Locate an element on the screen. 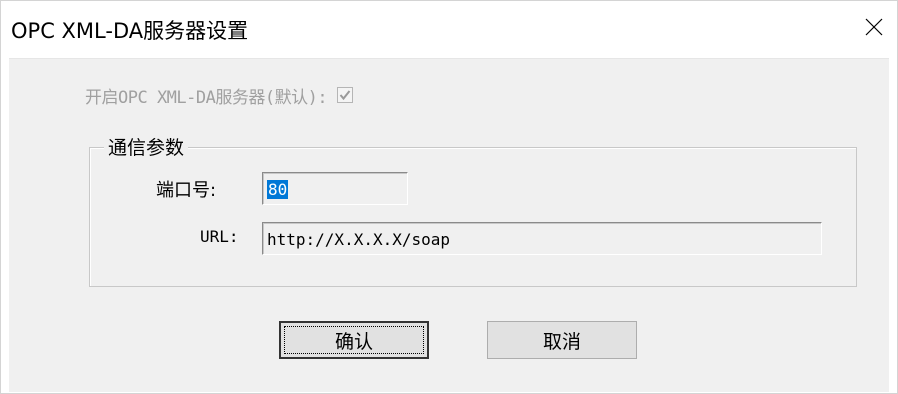 Image resolution: width=898 pixels, height=394 pixels. comm-params-legend: 通信参数 is located at coordinates (146, 146).